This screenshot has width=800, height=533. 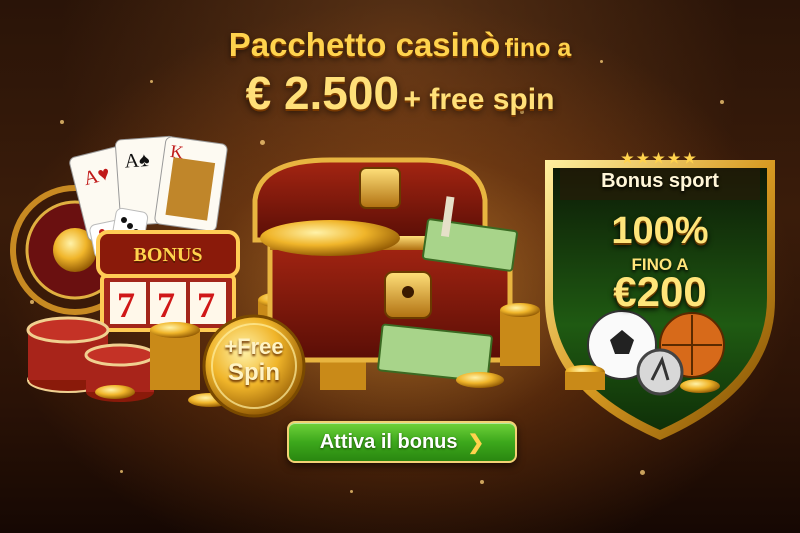 I want to click on sport-bonus-title: Bonus sport, so click(x=660, y=181).